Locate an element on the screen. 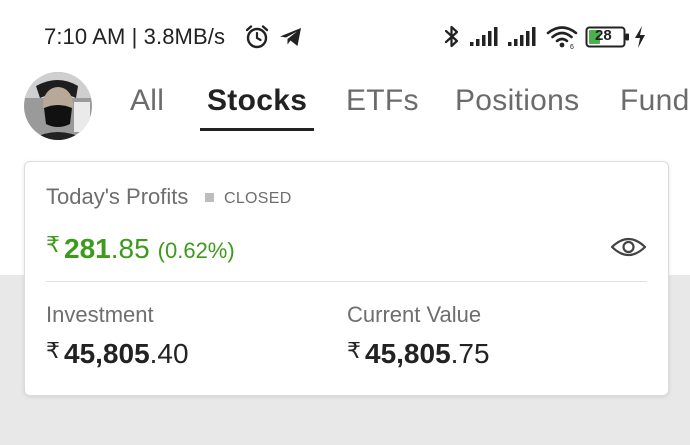 Image resolution: width=690 pixels, height=445 pixels. current-value-label: Current Value is located at coordinates (414, 314).